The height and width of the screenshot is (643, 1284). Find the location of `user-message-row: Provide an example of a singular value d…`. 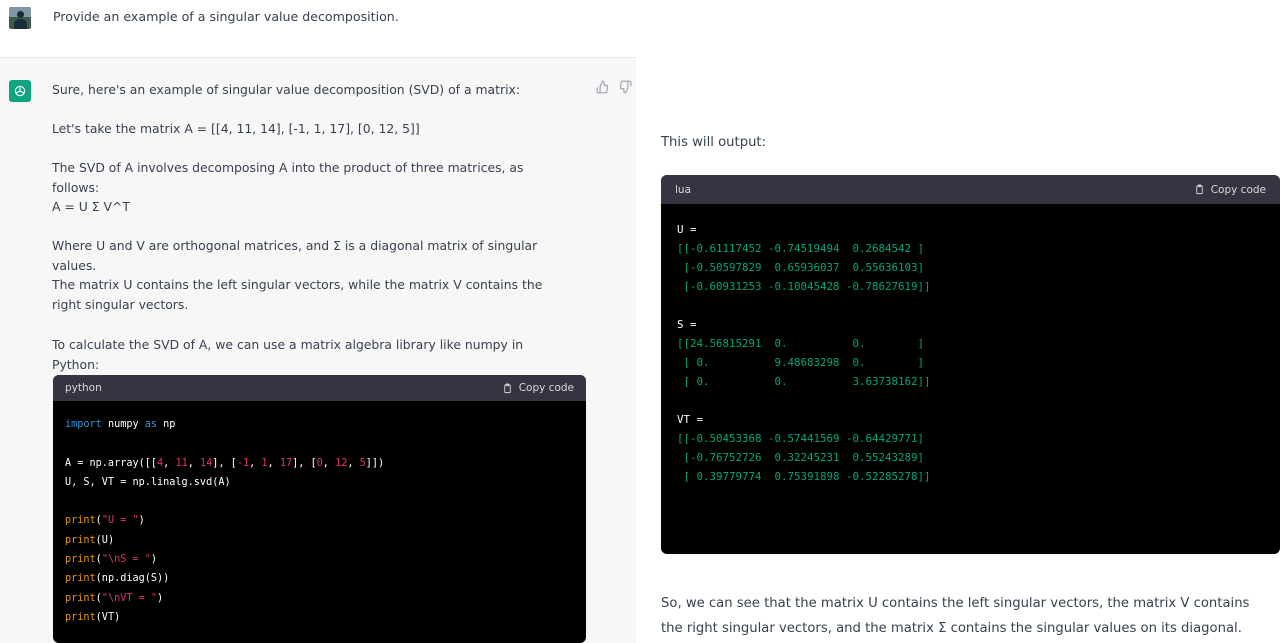

user-message-row: Provide an example of a singular value d… is located at coordinates (318, 29).